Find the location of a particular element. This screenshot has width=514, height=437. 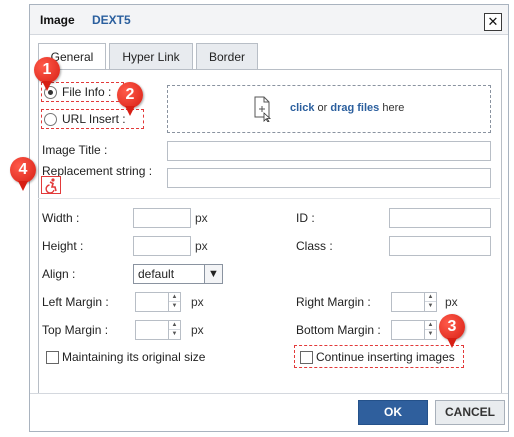

here-text: here is located at coordinates (393, 108).